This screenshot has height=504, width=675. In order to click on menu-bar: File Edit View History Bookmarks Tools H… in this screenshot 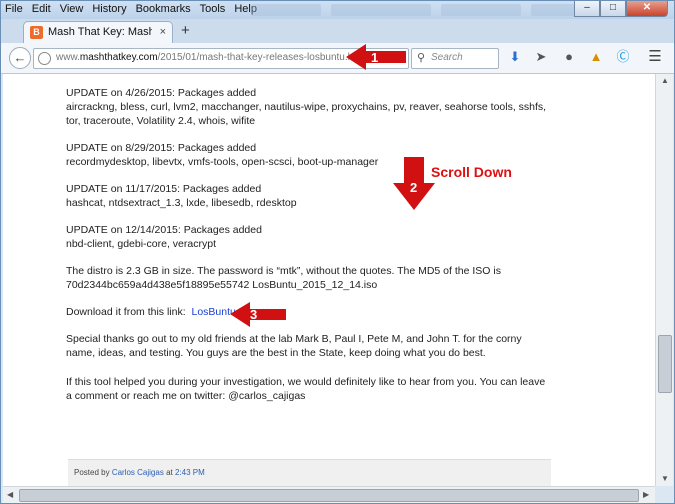, I will do `click(337, 10)`.